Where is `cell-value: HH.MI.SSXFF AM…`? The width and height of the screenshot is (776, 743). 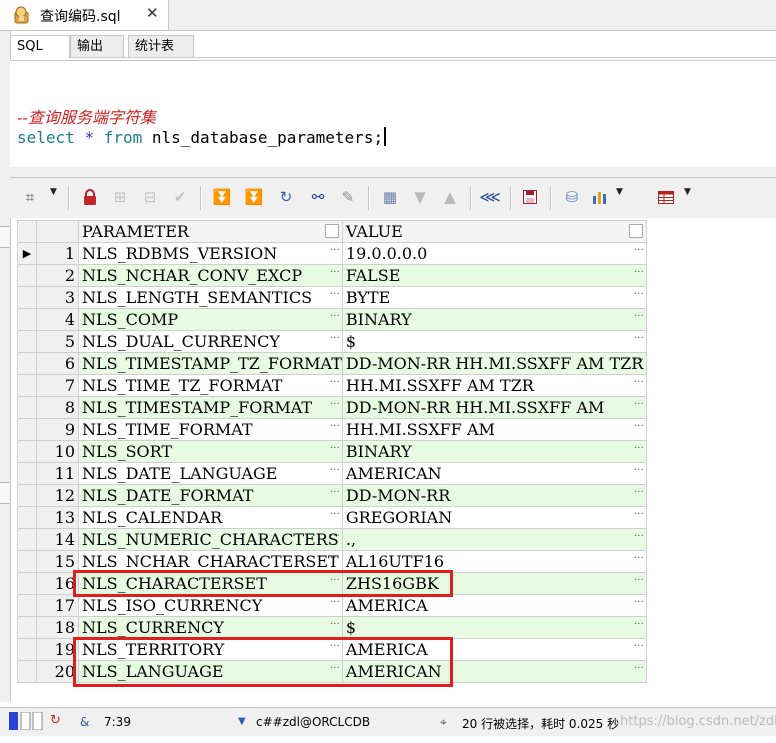
cell-value: HH.MI.SSXFF AM… is located at coordinates (494, 429).